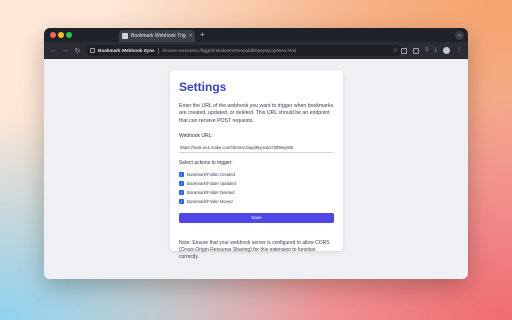 This screenshot has width=512, height=320. Describe the element at coordinates (427, 50) in the screenshot. I see `media-icon: ≡` at that location.